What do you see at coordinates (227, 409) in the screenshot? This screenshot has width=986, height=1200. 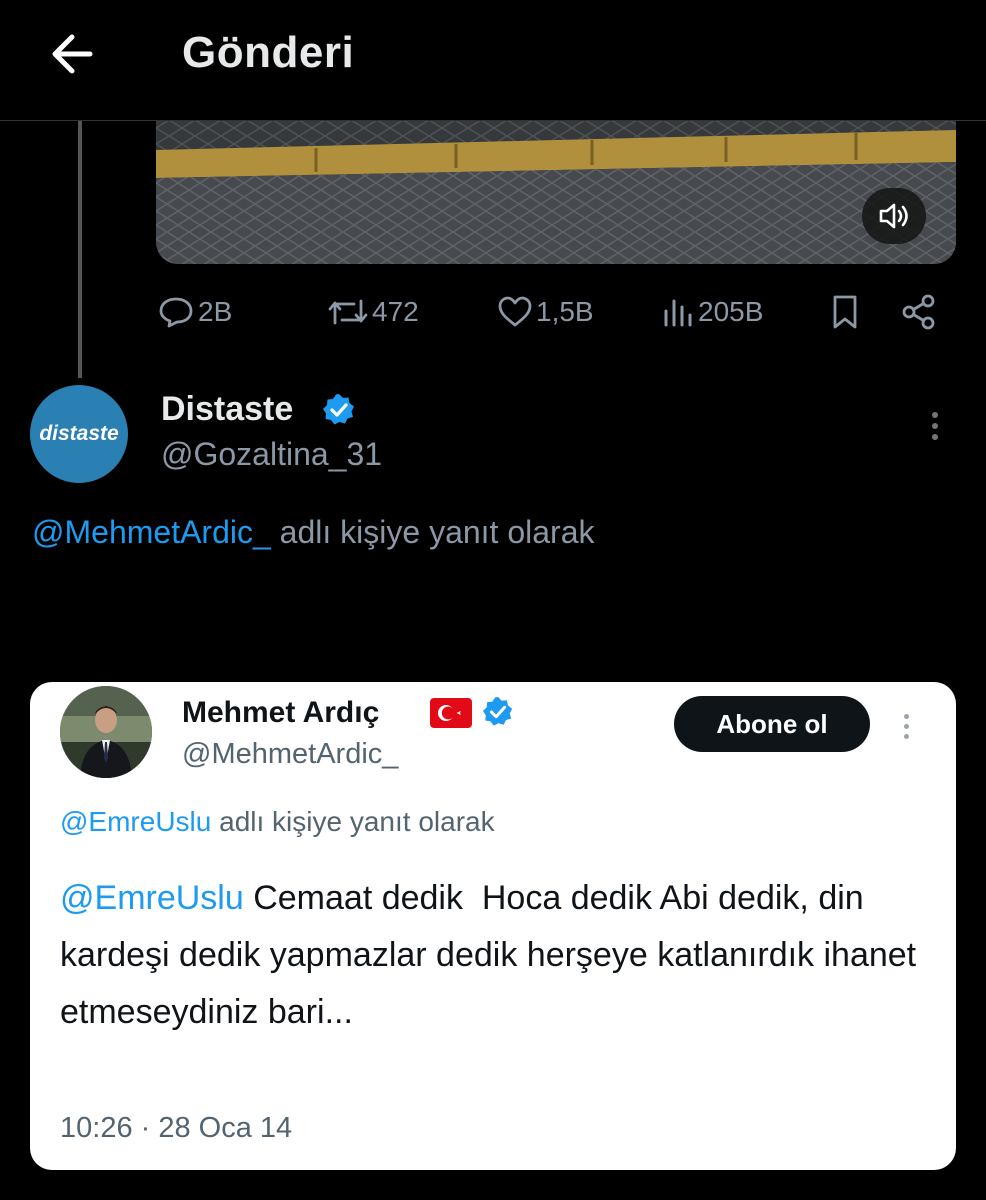 I see `author-name: Distaste` at bounding box center [227, 409].